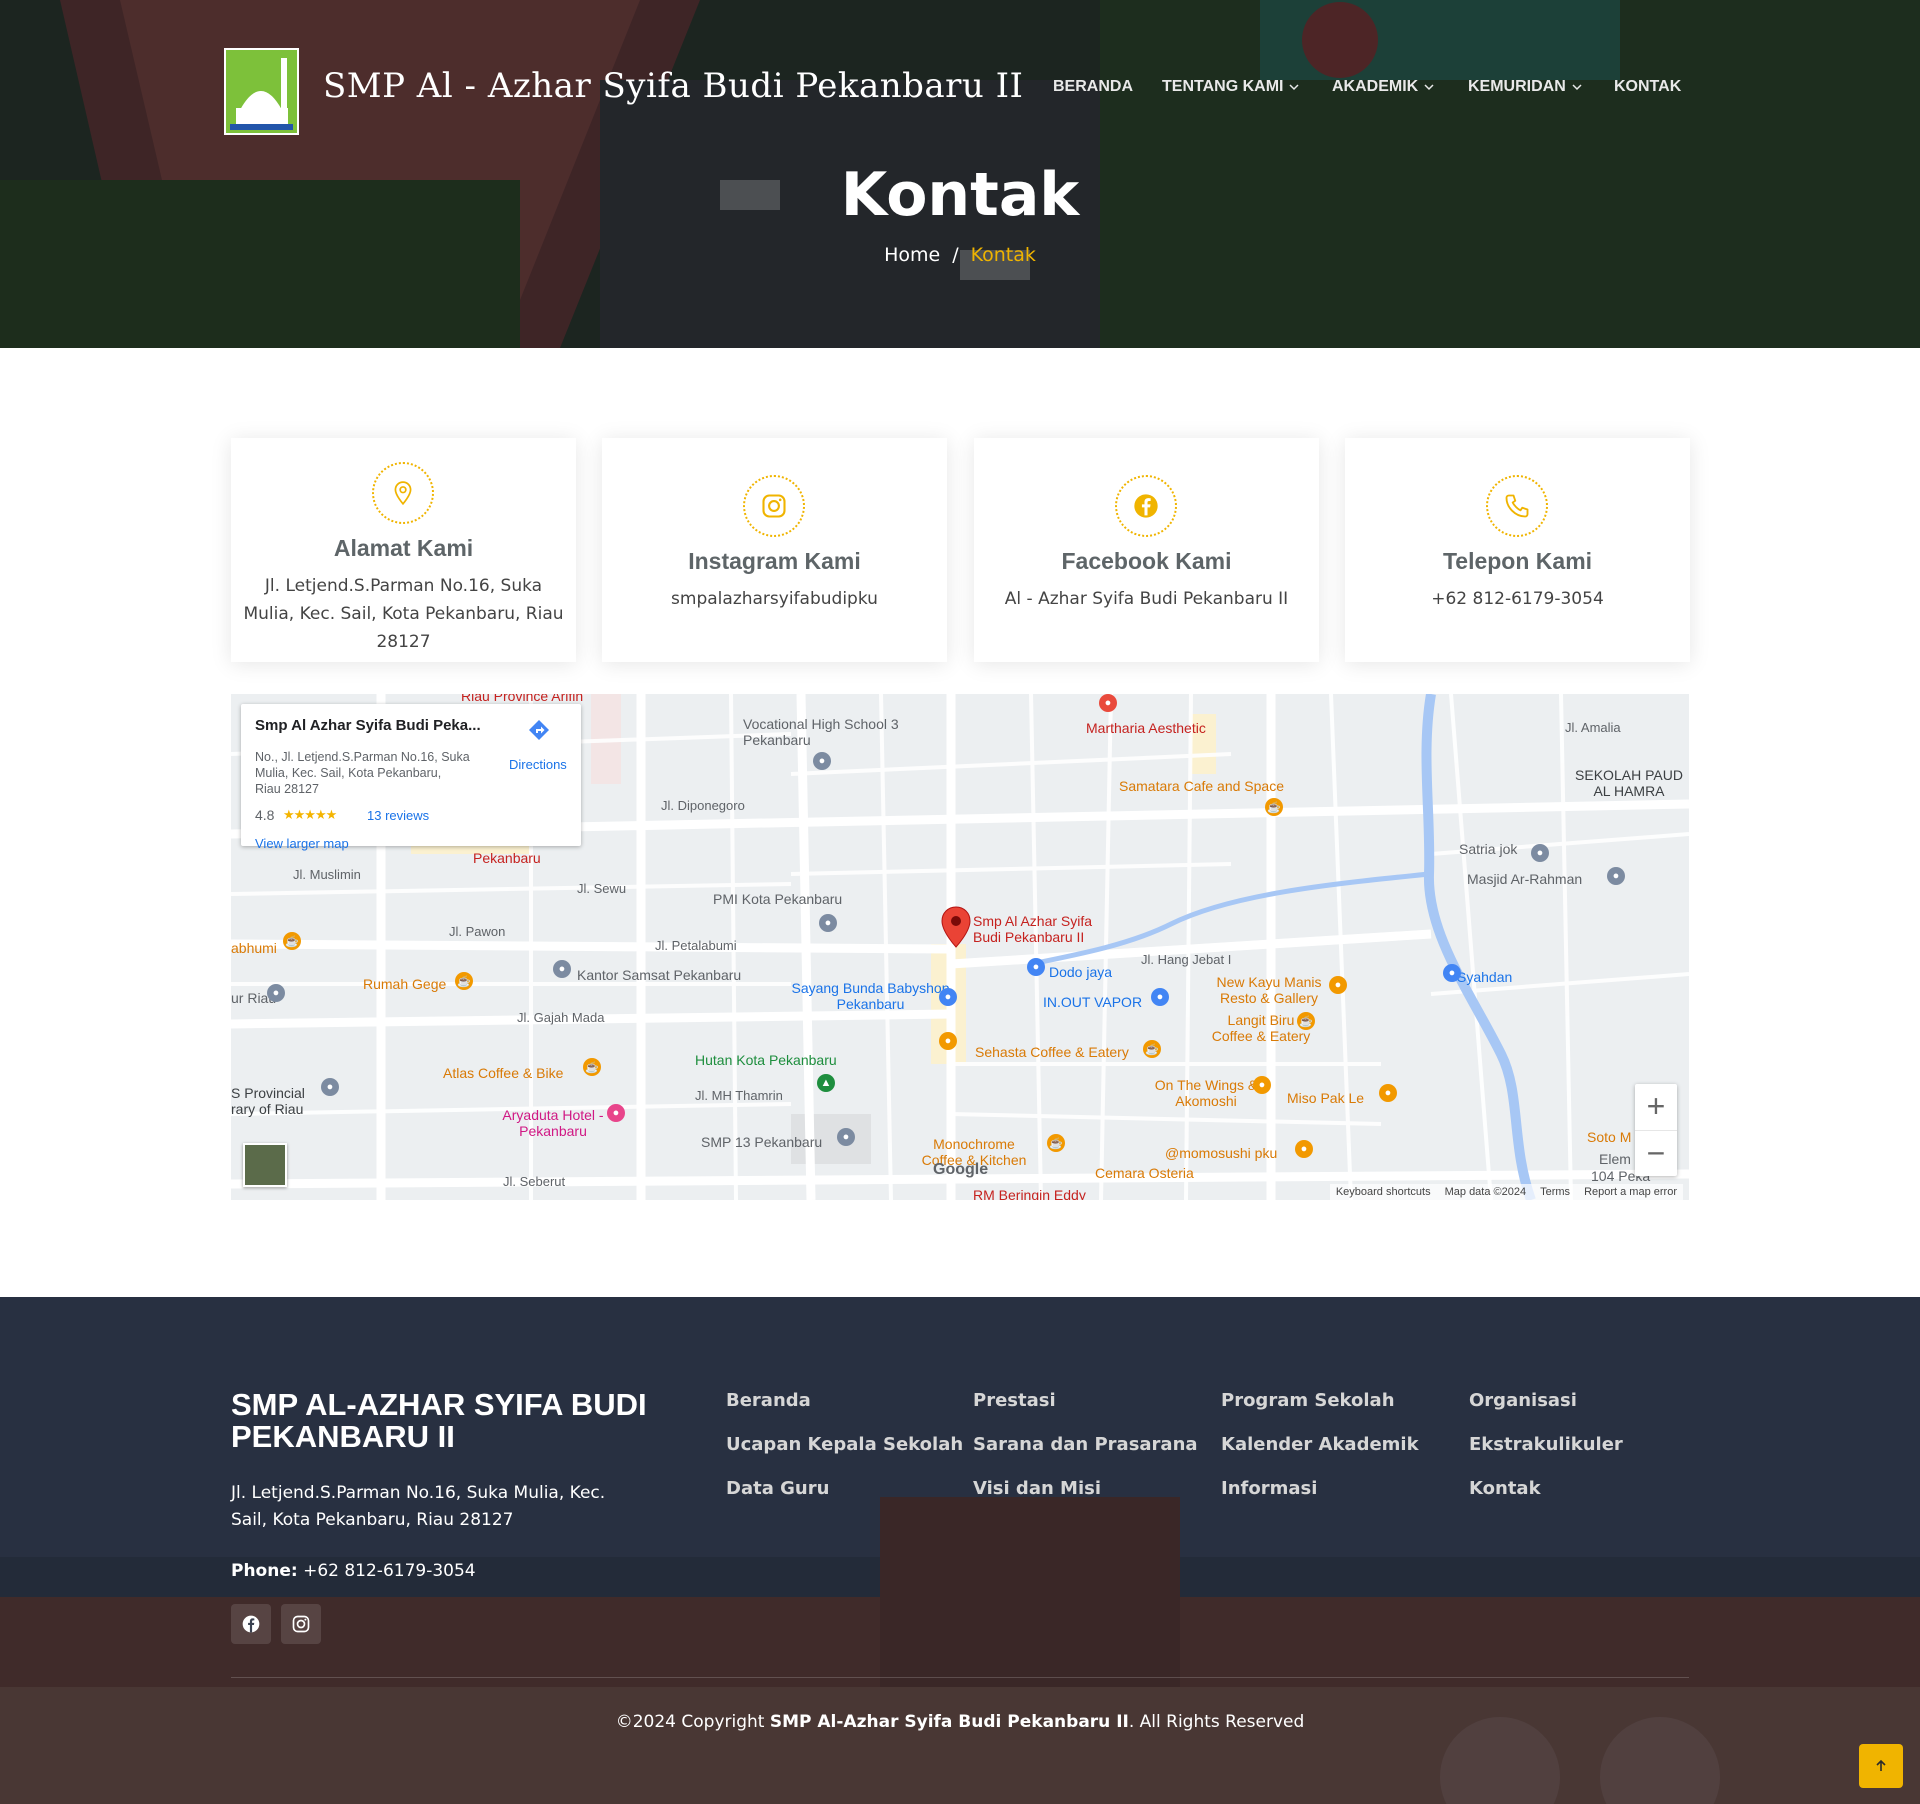 This screenshot has height=1804, width=1920. I want to click on poi-pekanbaru: Pekanbaru, so click(507, 858).